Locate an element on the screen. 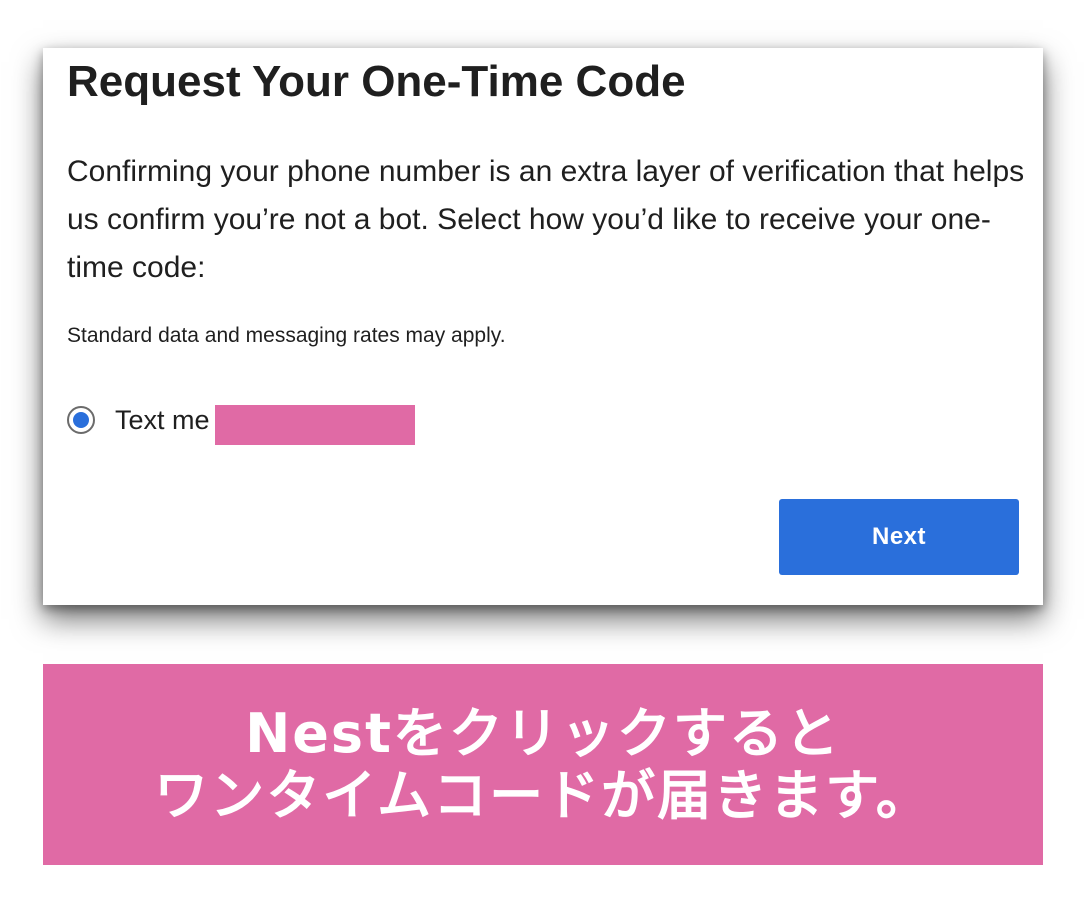  dialog-title: Request Your One-Time Code is located at coordinates (376, 81).